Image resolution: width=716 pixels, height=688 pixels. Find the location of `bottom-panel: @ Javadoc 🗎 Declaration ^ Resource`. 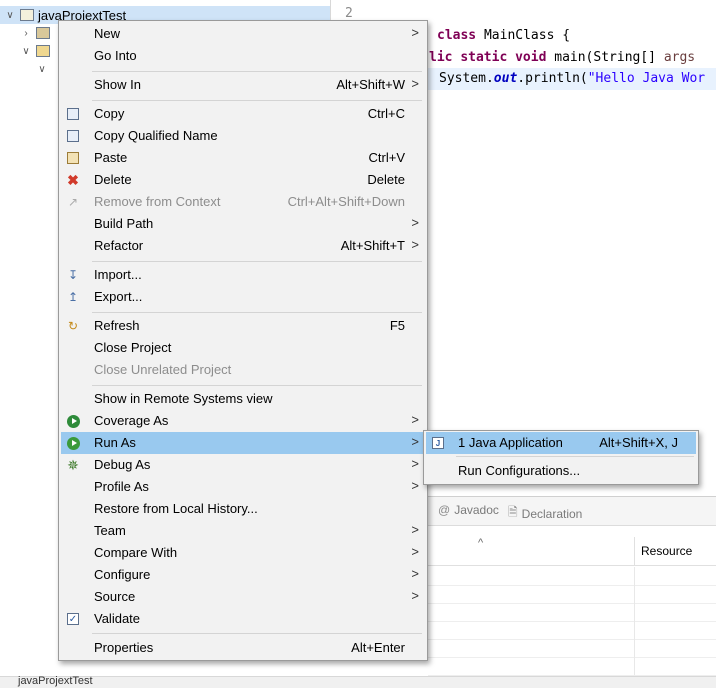

bottom-panel: @ Javadoc 🗎 Declaration ^ Resource is located at coordinates (572, 586).